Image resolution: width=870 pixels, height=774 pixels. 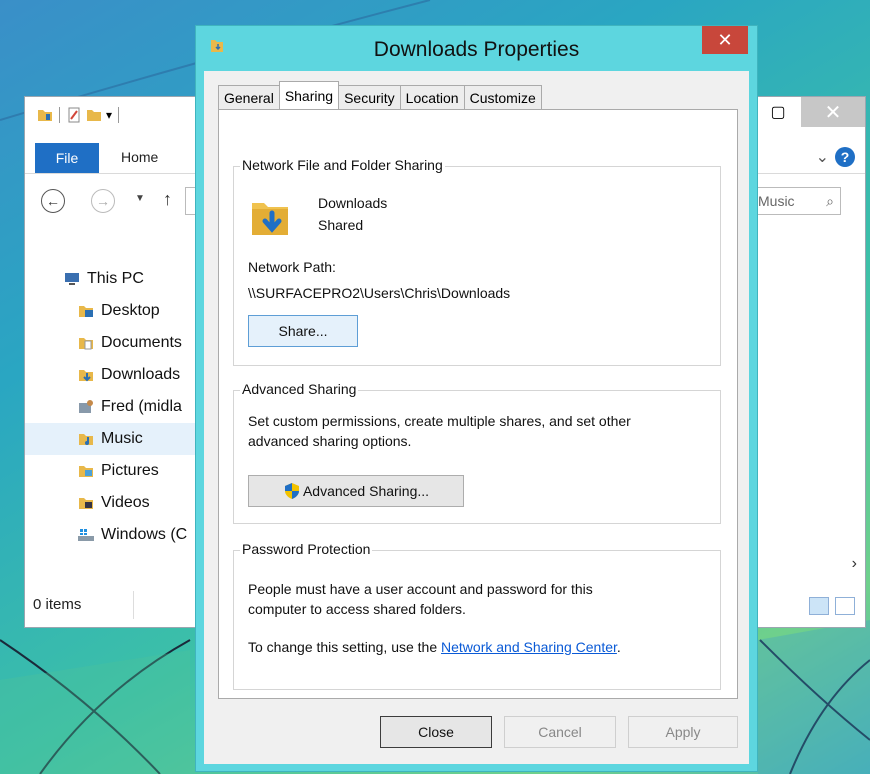 I want to click on status-item-count: 0 items, so click(x=57, y=604).